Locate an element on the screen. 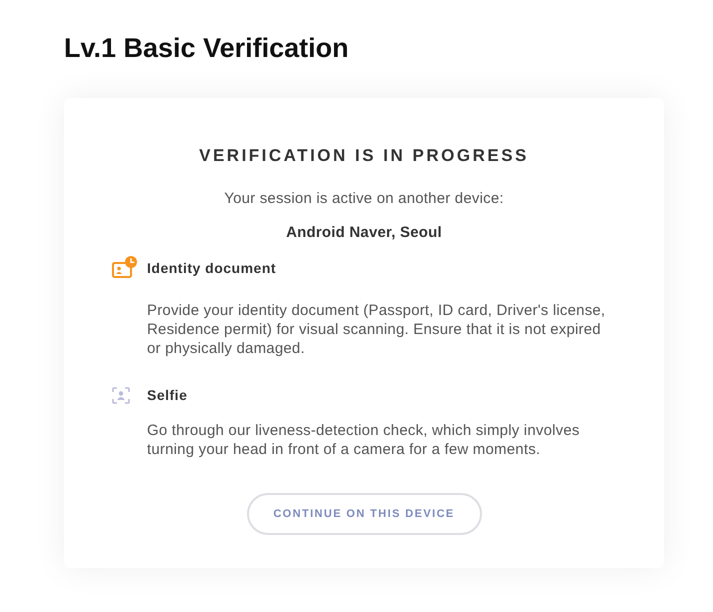 The width and height of the screenshot is (713, 612). step-title: Identity document is located at coordinates (211, 267).